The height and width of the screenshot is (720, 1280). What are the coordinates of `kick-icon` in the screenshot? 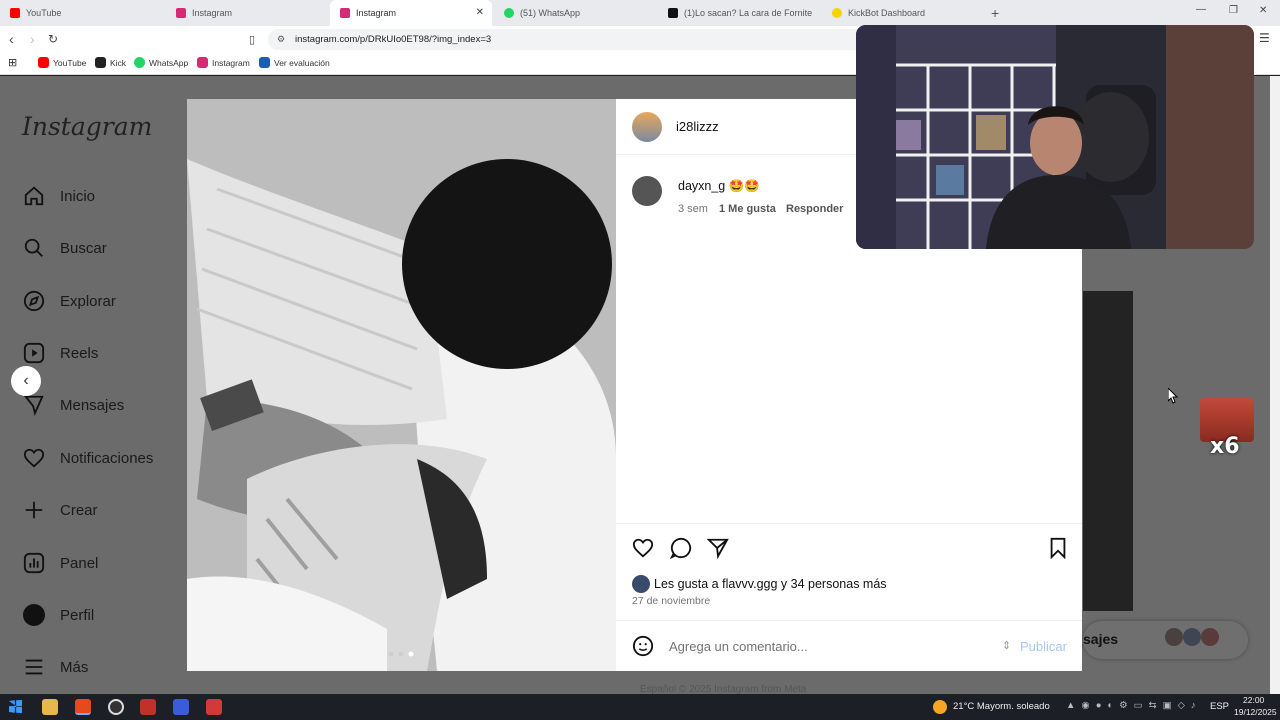 It's located at (100, 62).